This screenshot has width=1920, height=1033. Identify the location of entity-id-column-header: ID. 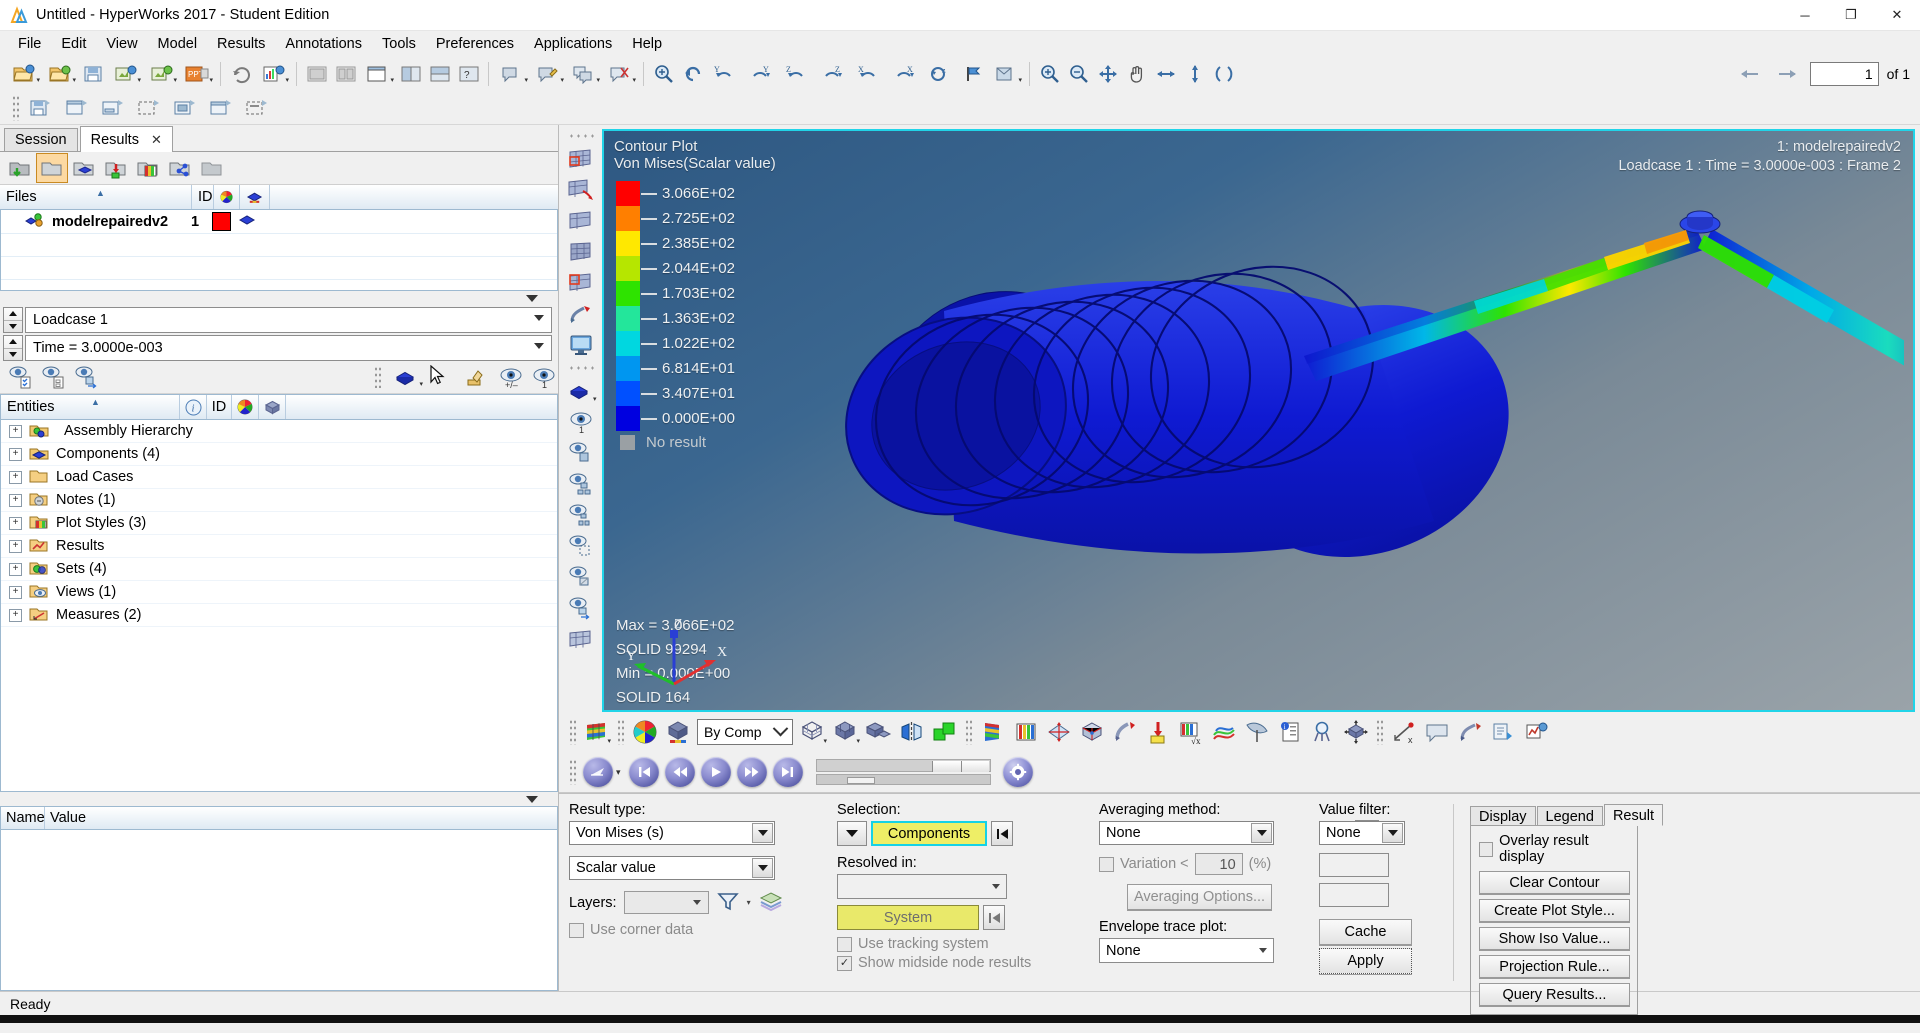
(219, 407).